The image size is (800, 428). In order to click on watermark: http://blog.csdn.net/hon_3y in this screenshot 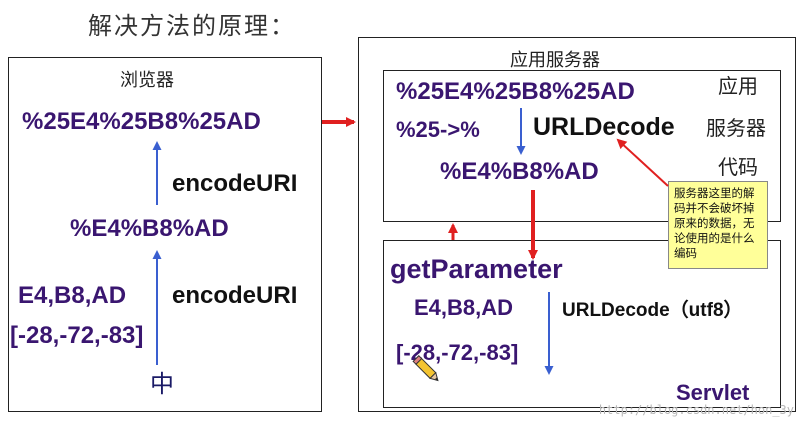, I will do `click(696, 410)`.